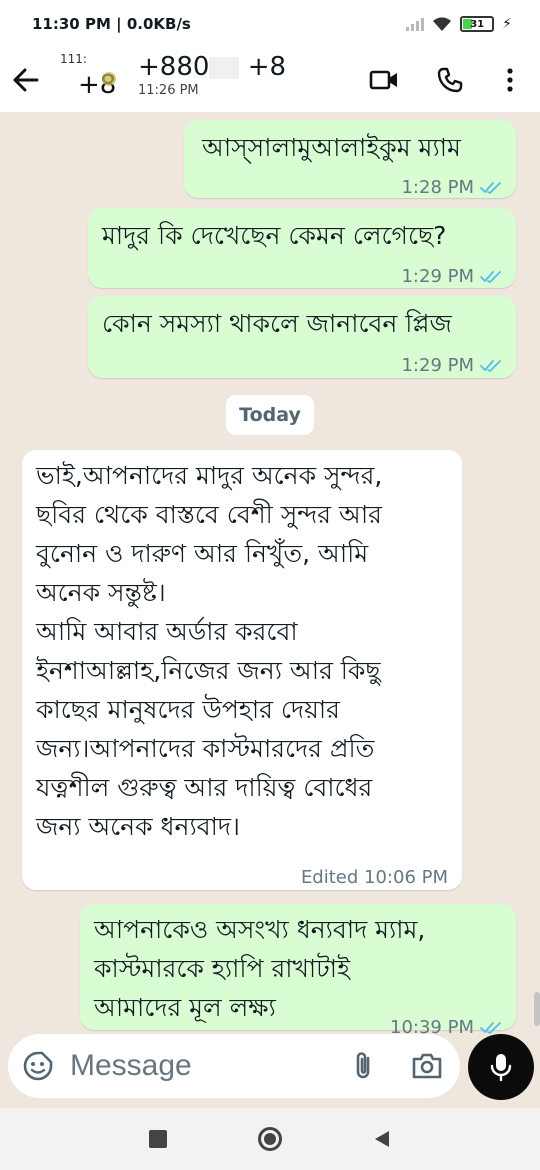 This screenshot has width=540, height=1170. What do you see at coordinates (437, 187) in the screenshot?
I see `message-time: 1:28 PM` at bounding box center [437, 187].